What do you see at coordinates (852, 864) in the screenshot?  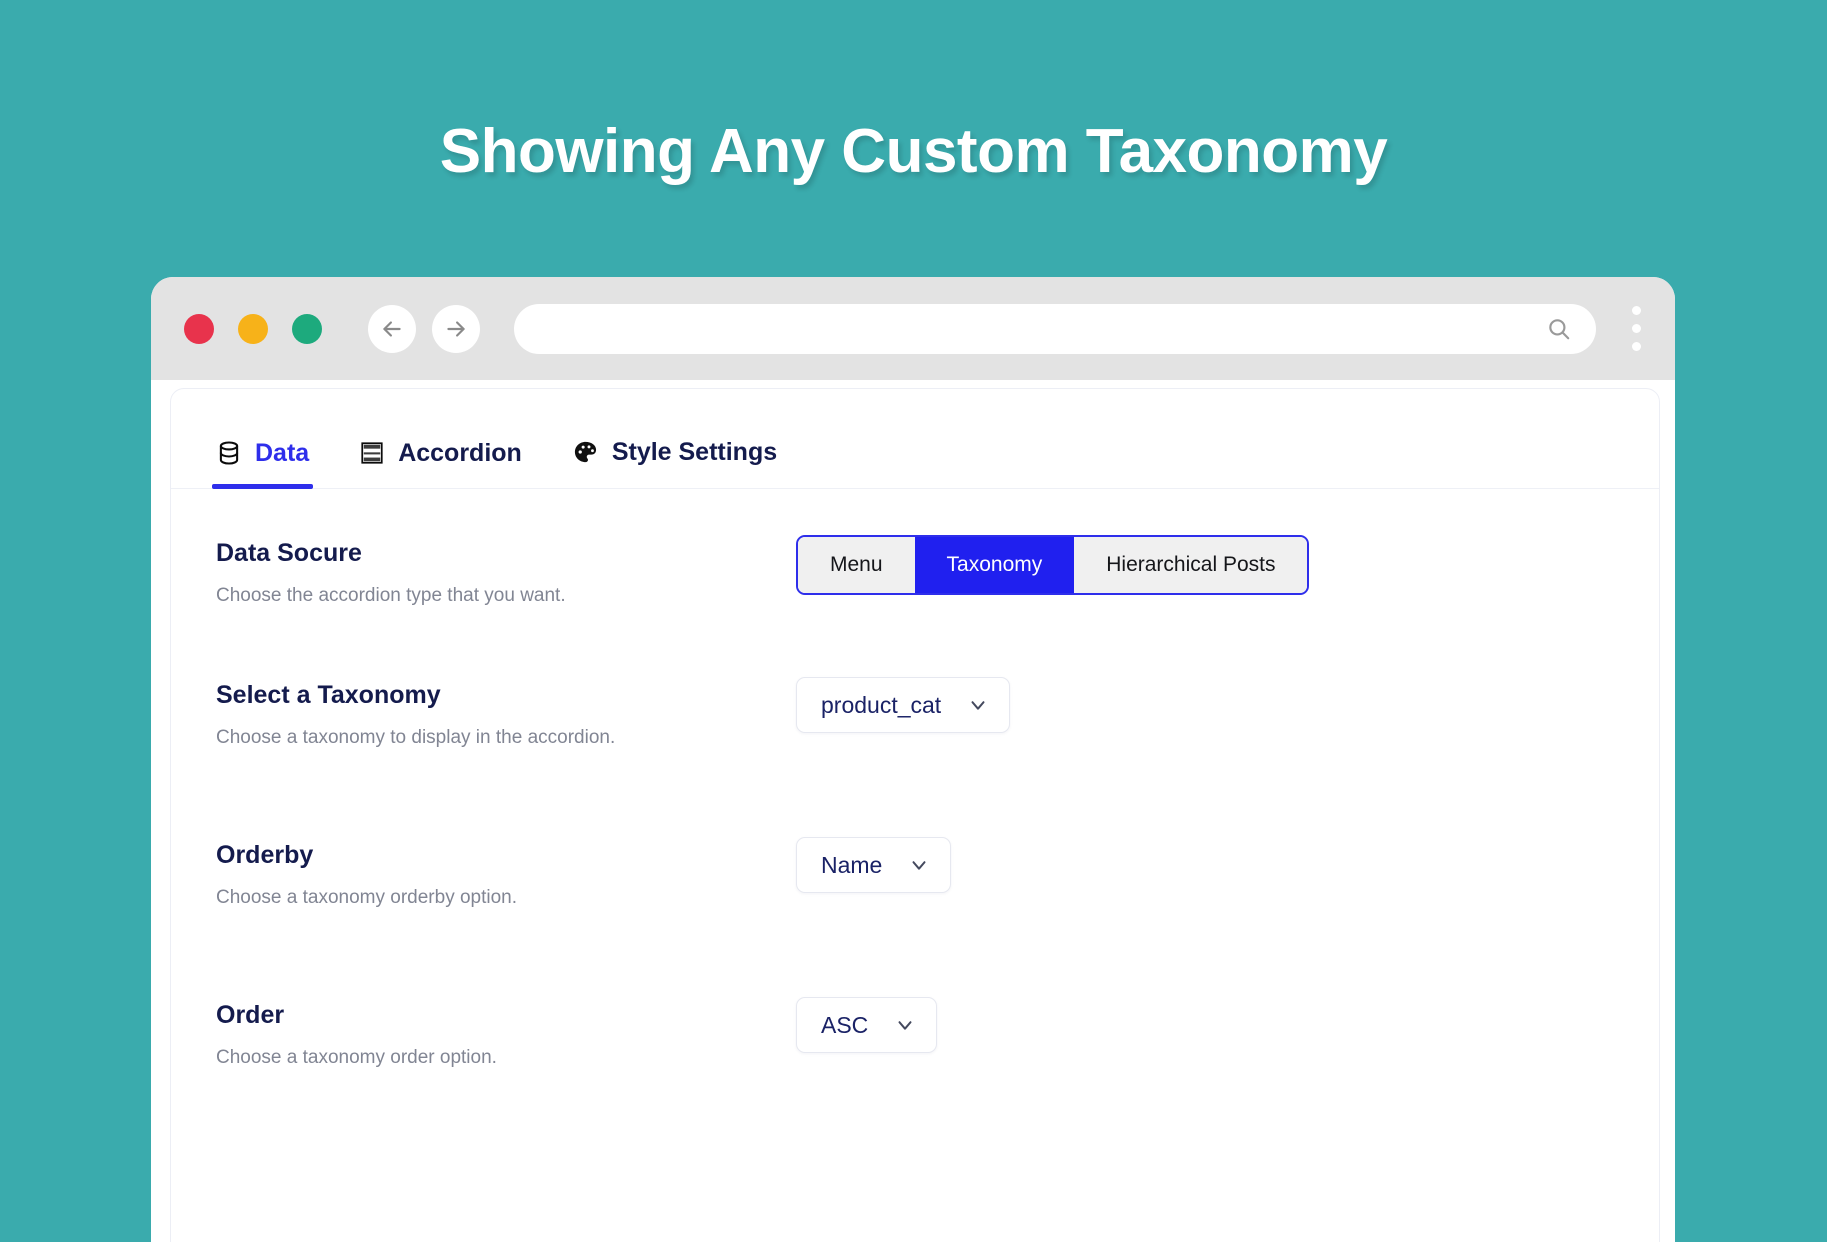 I see `orderby-select-value: Name` at bounding box center [852, 864].